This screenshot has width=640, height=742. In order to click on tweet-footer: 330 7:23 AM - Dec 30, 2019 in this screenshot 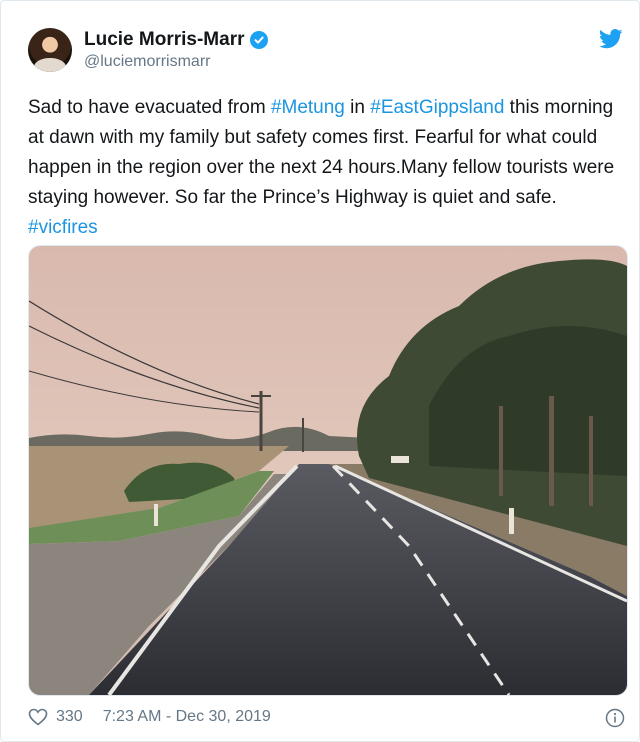, I will do `click(149, 717)`.